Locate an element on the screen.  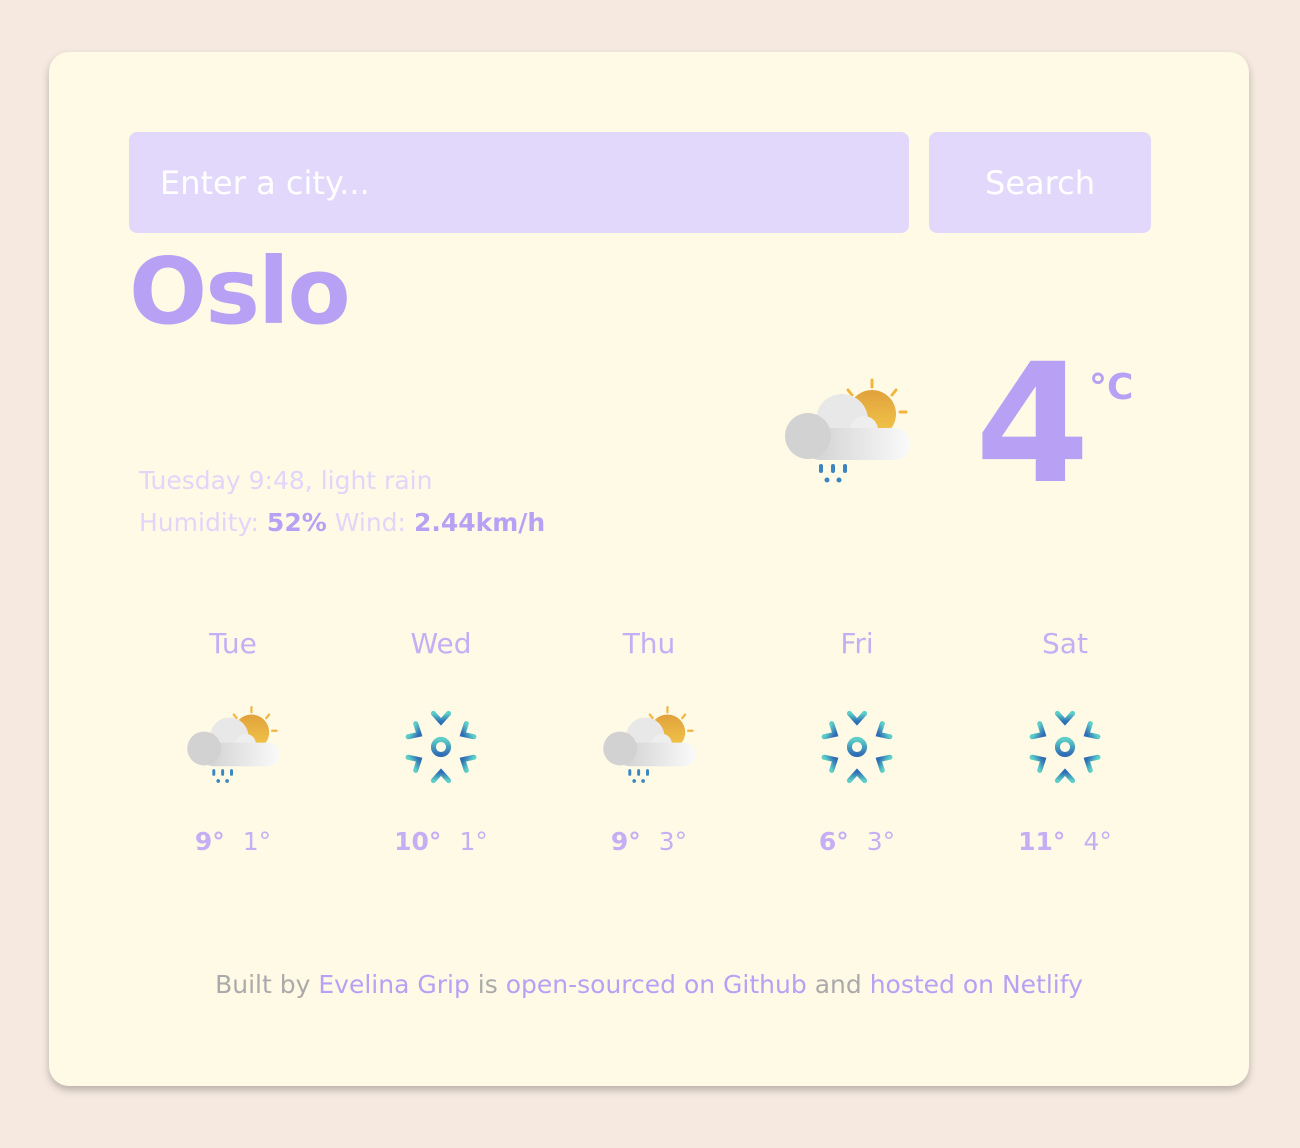
forecast-day: Wed 10° 1° is located at coordinates (441, 741).